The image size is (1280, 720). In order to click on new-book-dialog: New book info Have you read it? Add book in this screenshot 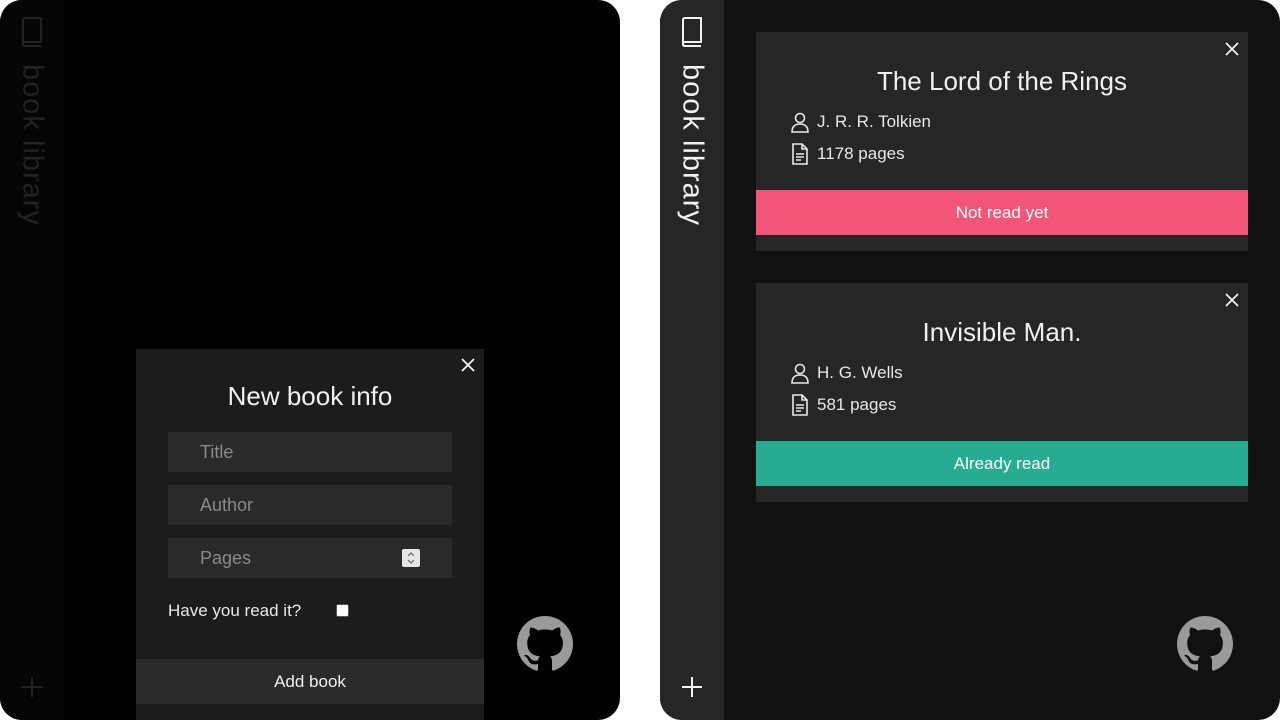, I will do `click(310, 534)`.